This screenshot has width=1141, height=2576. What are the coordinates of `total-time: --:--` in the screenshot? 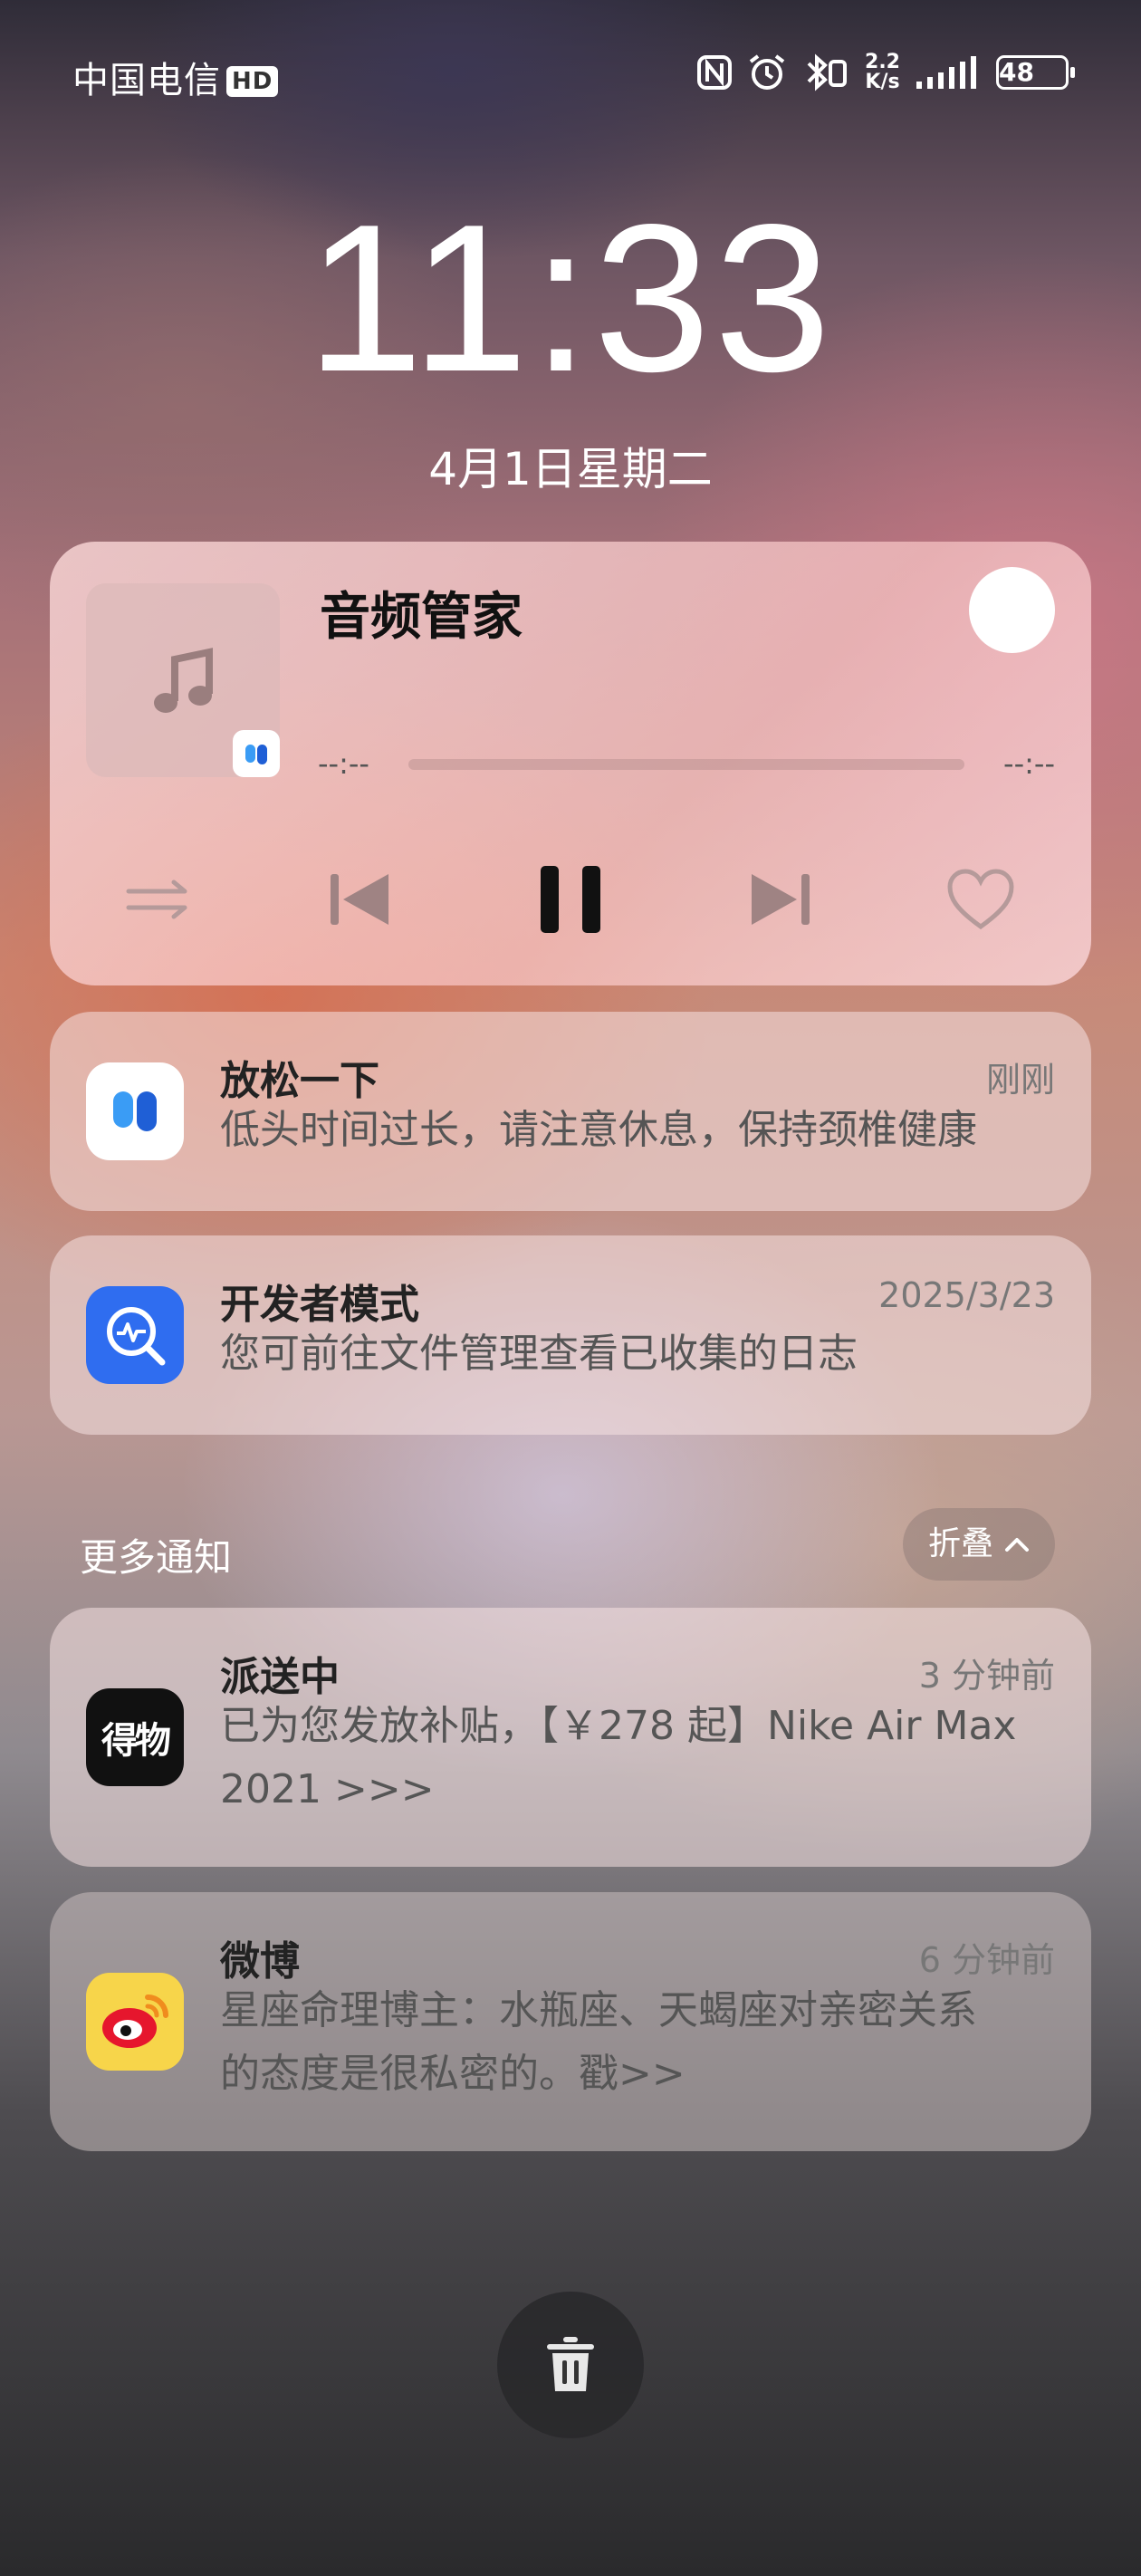 It's located at (1029, 763).